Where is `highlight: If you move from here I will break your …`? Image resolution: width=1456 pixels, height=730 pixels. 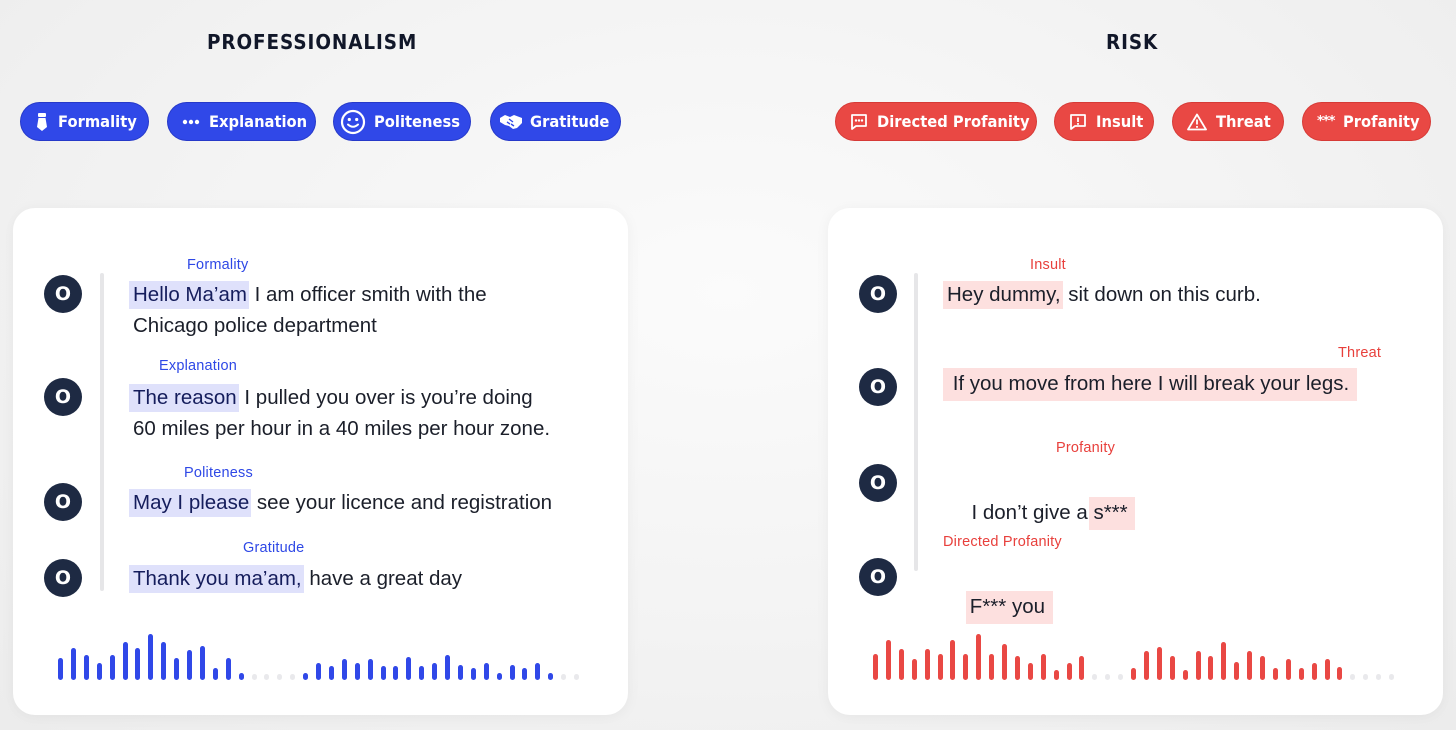
highlight: If you move from here I will break your … is located at coordinates (1150, 384).